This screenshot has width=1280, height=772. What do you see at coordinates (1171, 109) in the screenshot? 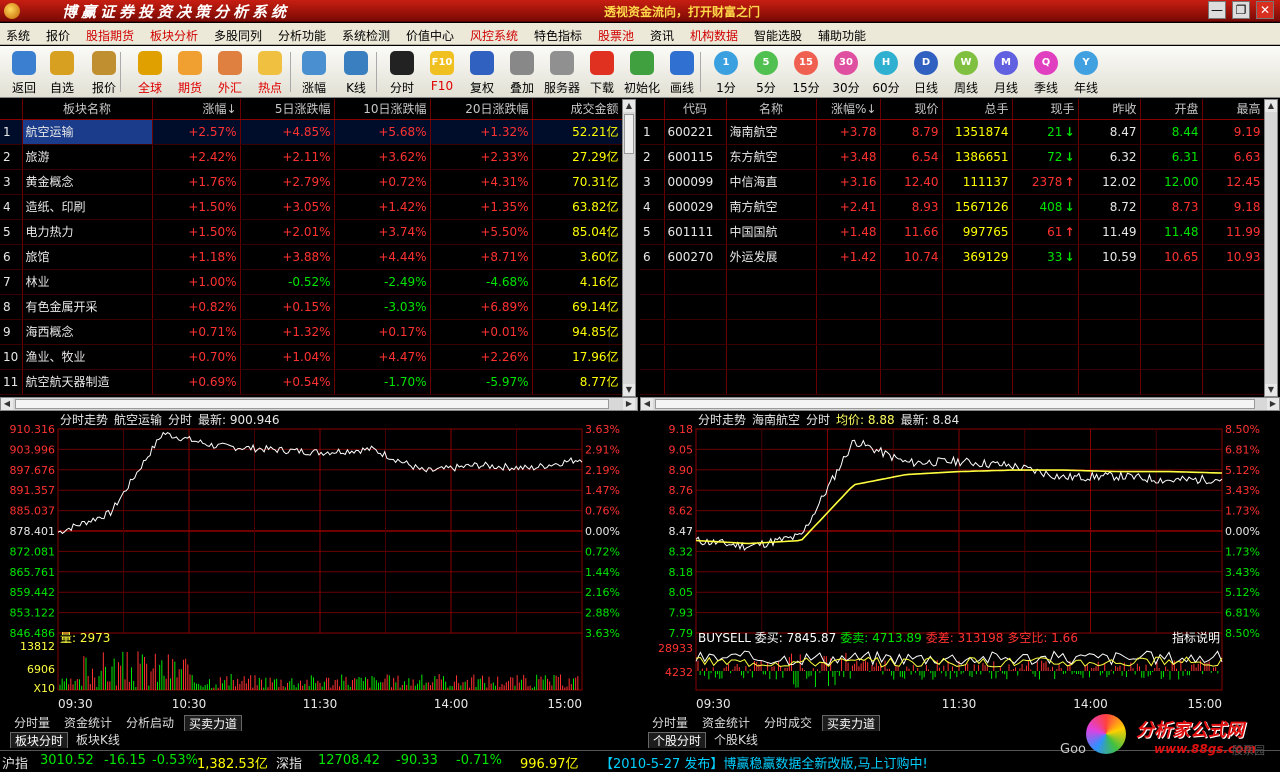
I see `stock-col-header: 开盘` at bounding box center [1171, 109].